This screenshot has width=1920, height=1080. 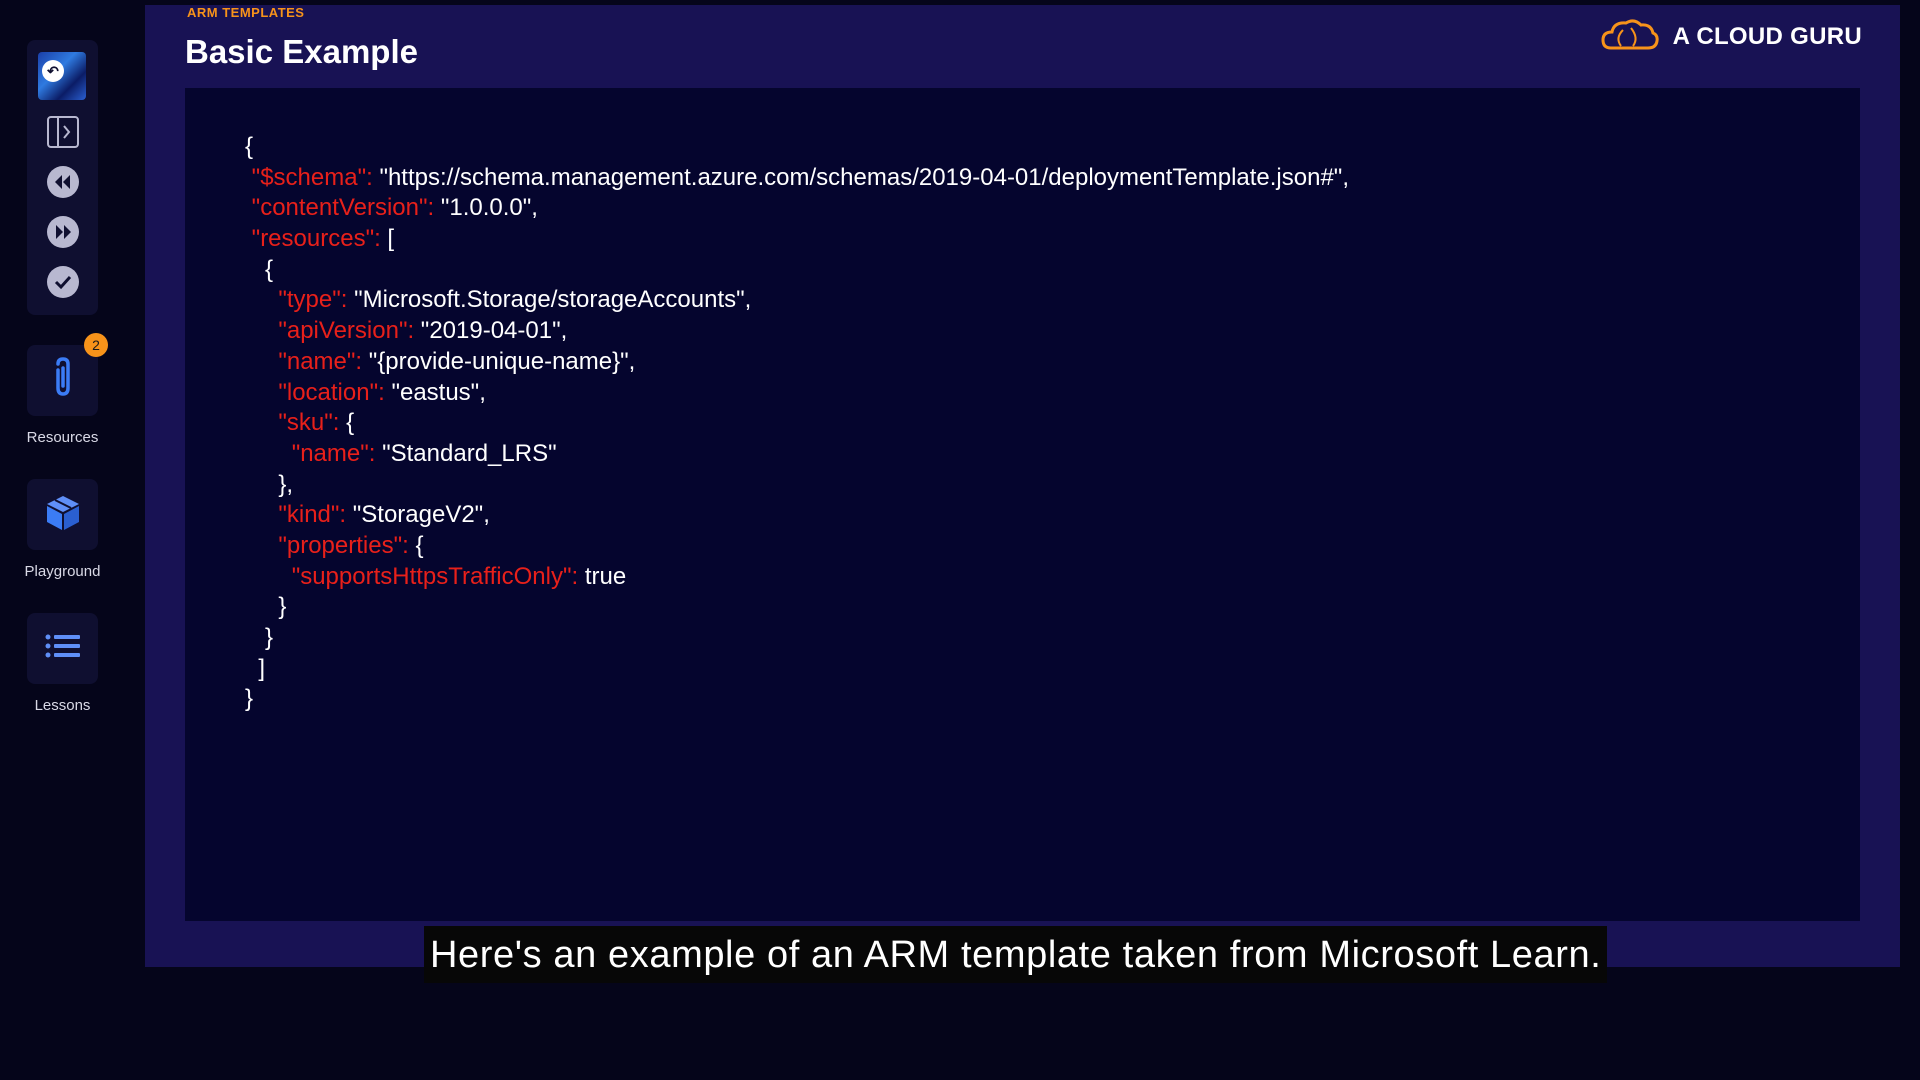 I want to click on cube-icon, so click(x=63, y=514).